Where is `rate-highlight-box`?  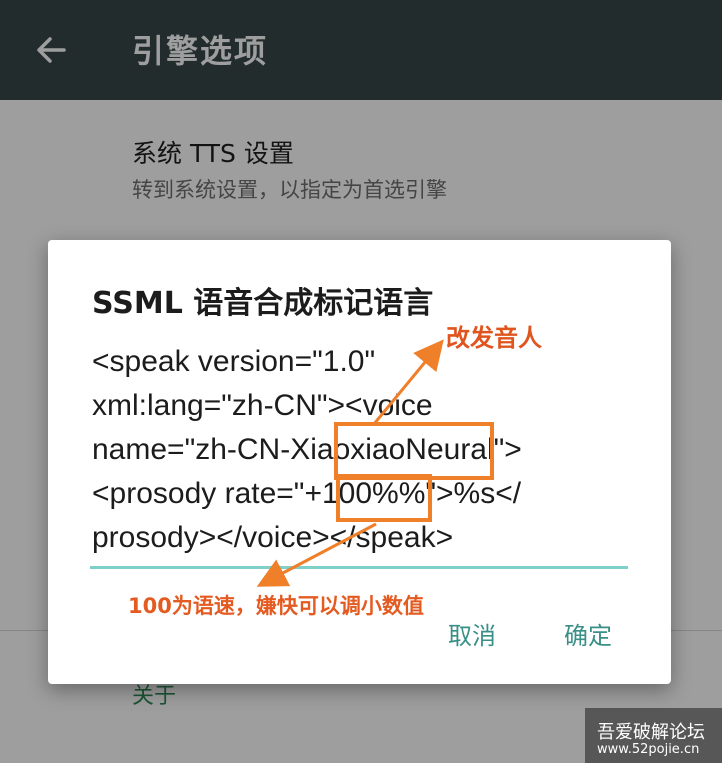 rate-highlight-box is located at coordinates (384, 498).